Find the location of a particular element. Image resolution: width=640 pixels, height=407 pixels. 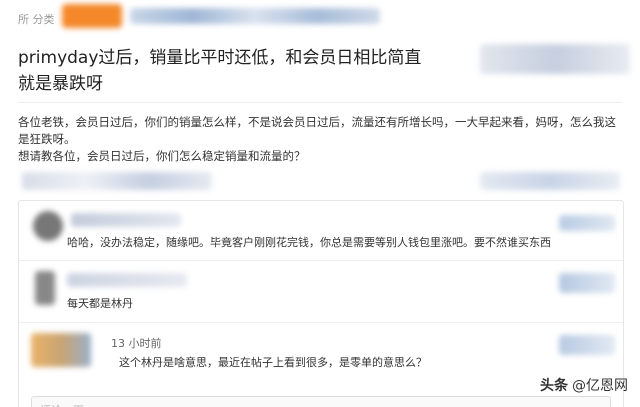

redacted-meta-bar is located at coordinates (117, 181).